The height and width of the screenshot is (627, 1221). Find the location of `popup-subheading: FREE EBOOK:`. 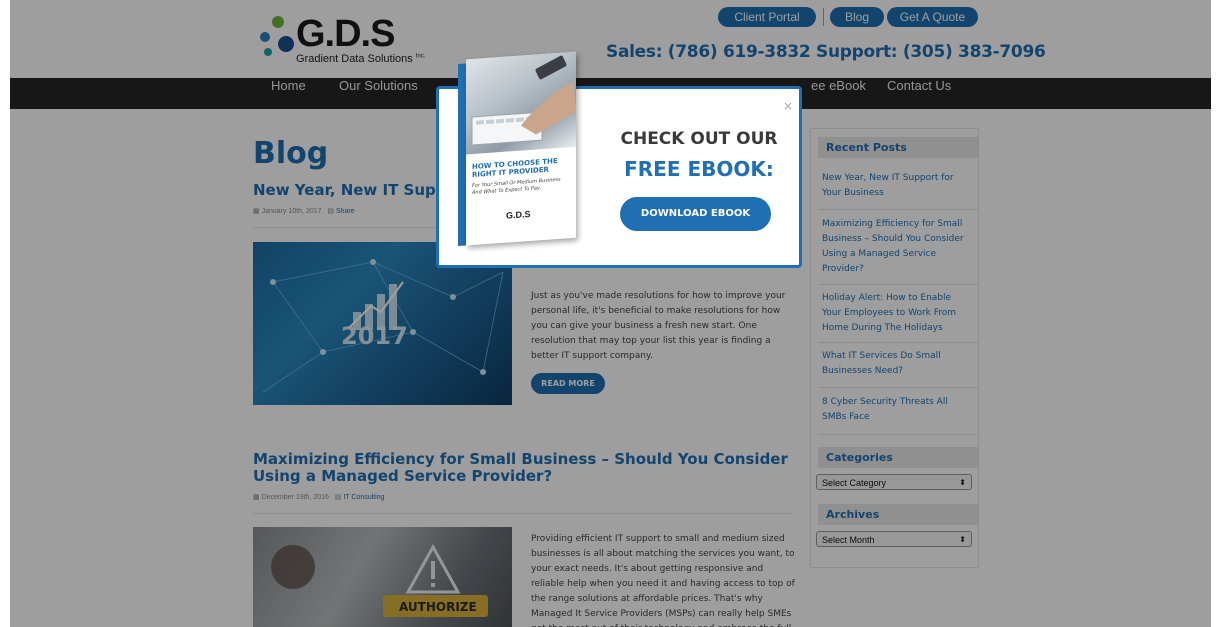

popup-subheading: FREE EBOOK: is located at coordinates (699, 169).